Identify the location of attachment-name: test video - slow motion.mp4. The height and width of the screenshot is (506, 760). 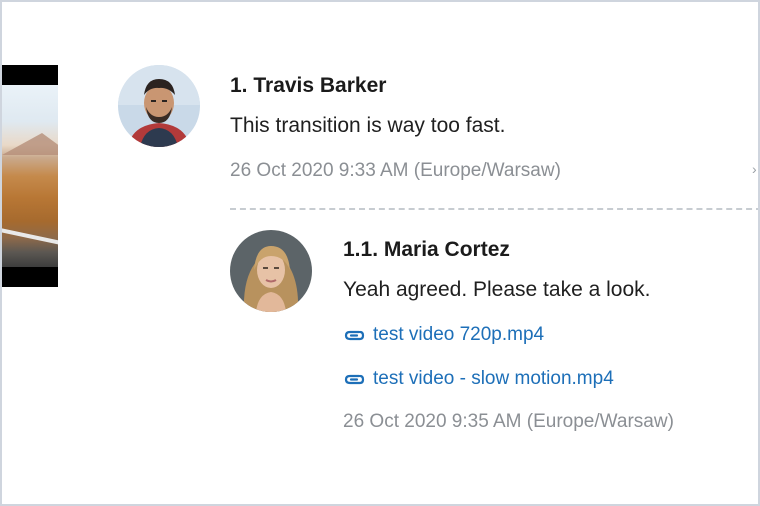
(493, 378).